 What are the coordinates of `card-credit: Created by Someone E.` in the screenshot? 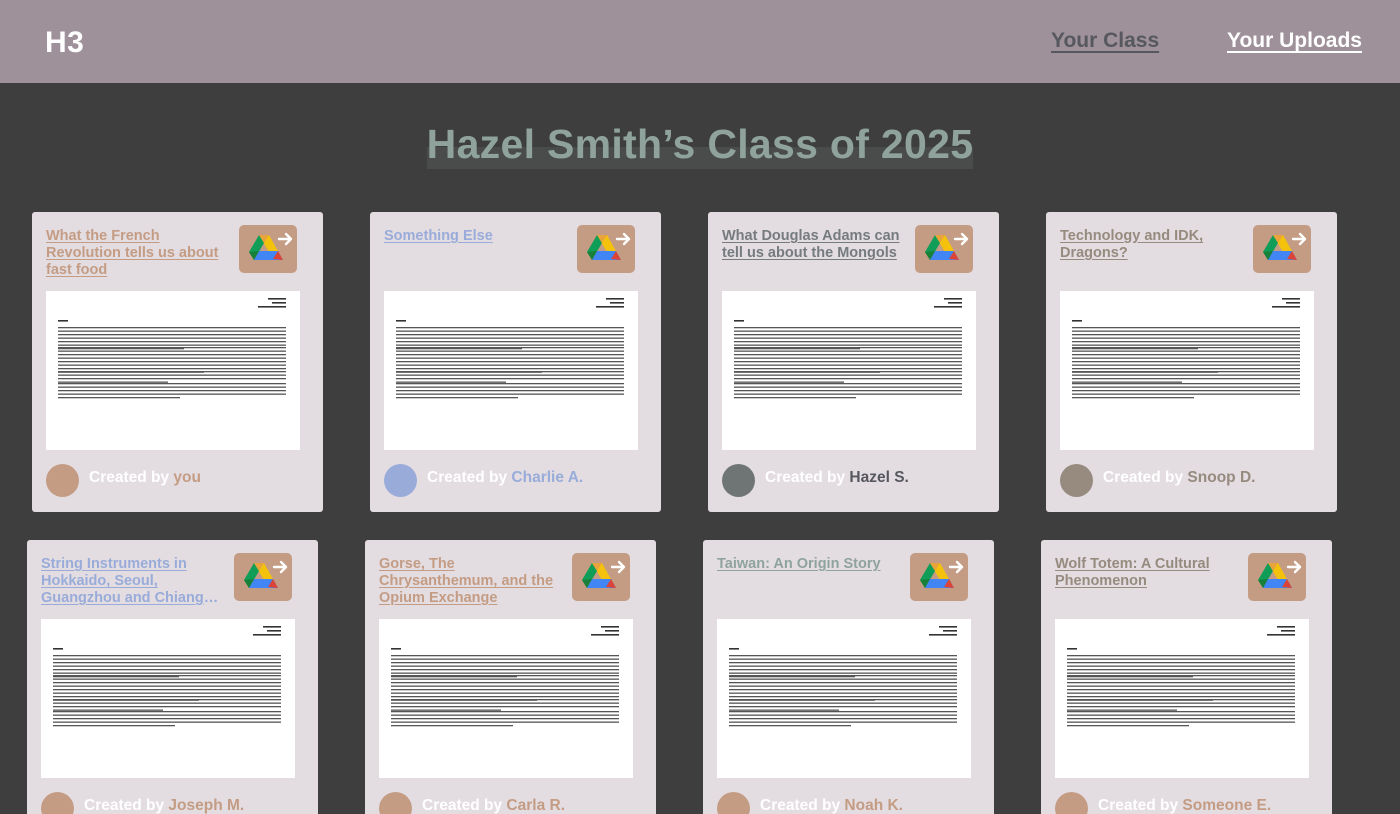 It's located at (1184, 805).